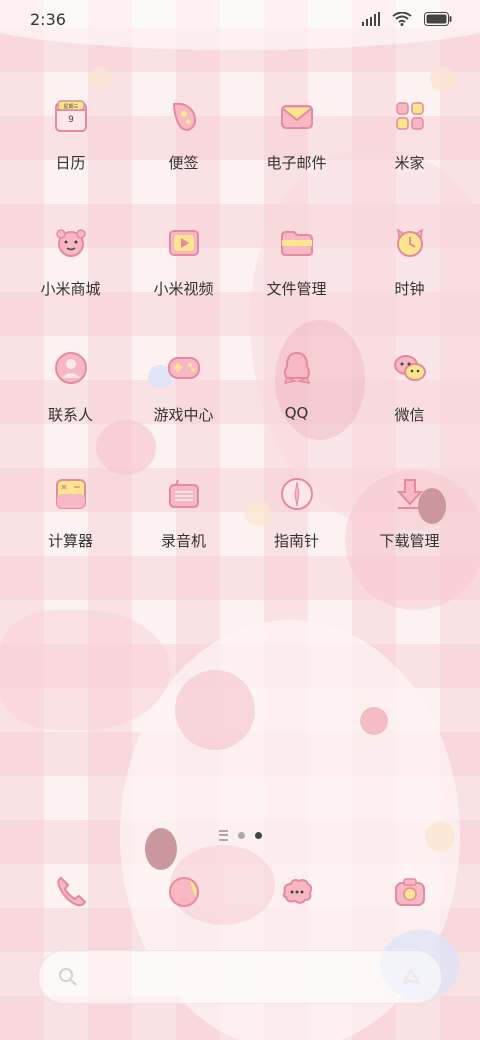 The height and width of the screenshot is (1040, 480). What do you see at coordinates (183, 289) in the screenshot?
I see `app-label: 小米视频` at bounding box center [183, 289].